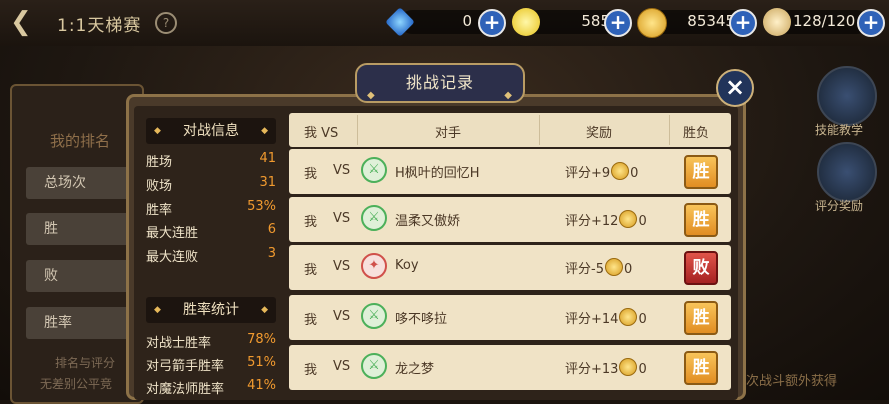 The height and width of the screenshot is (404, 889). Describe the element at coordinates (261, 362) in the screenshot. I see `stat-value: 51%` at that location.